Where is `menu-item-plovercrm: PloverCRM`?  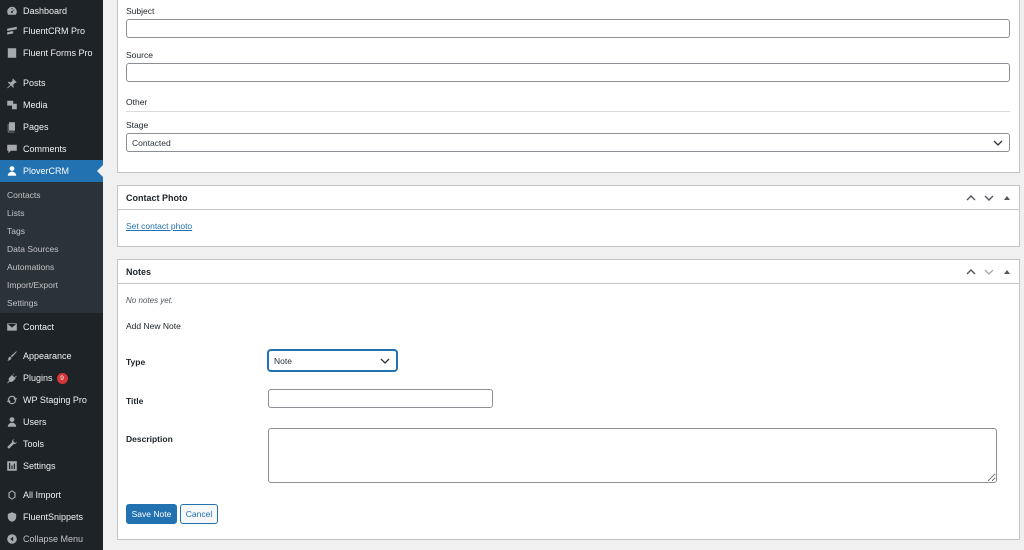
menu-item-plovercrm: PloverCRM is located at coordinates (51, 171).